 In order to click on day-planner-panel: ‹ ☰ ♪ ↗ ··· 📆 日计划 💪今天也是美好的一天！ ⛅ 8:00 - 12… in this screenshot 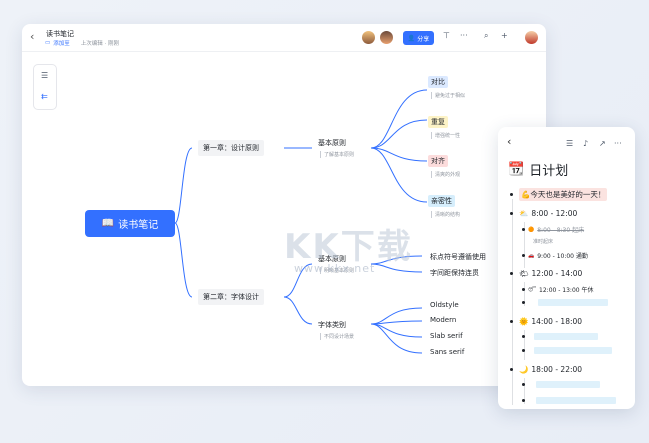, I will do `click(566, 268)`.